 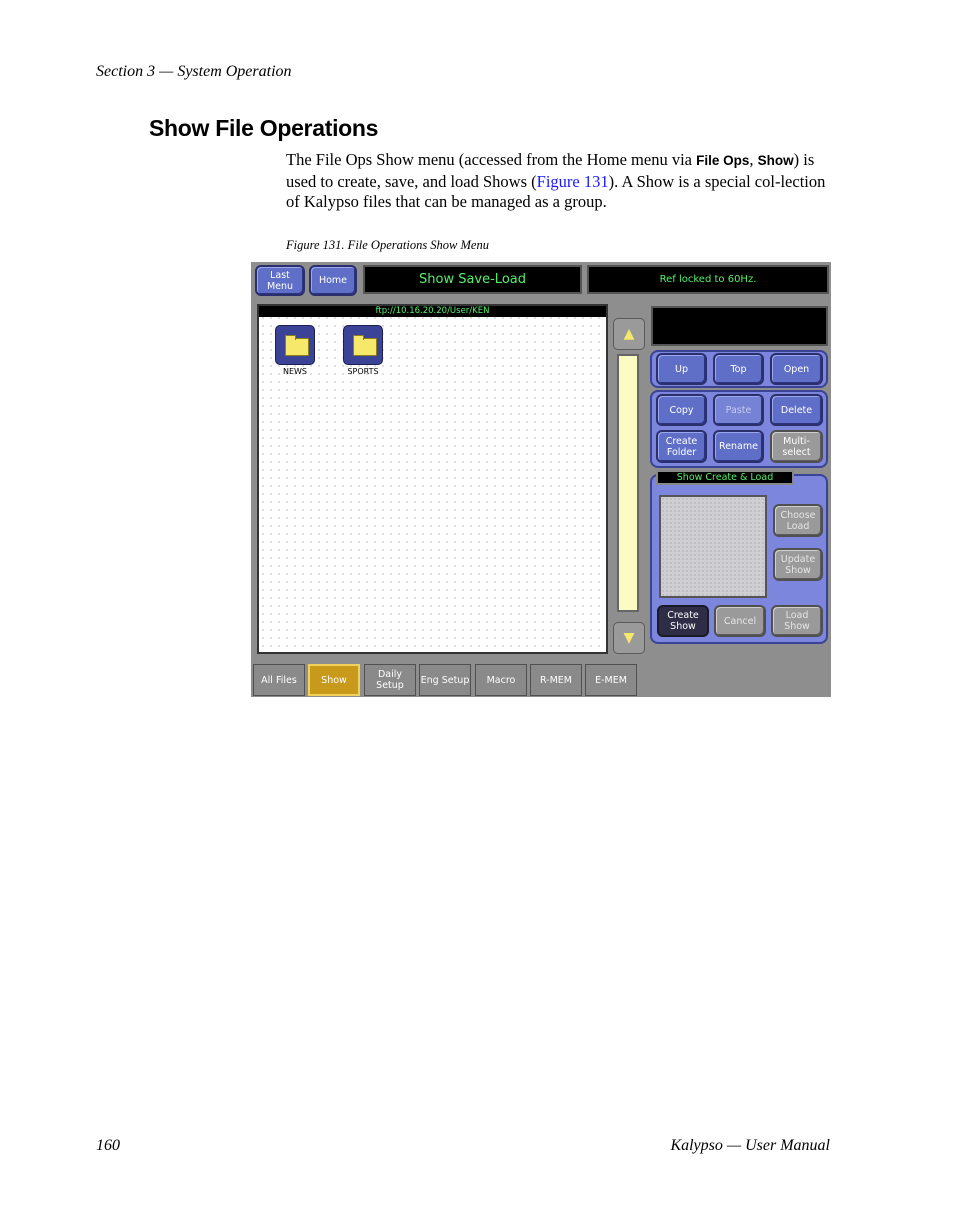 What do you see at coordinates (279, 680) in the screenshot?
I see `tab-all-files: All Files` at bounding box center [279, 680].